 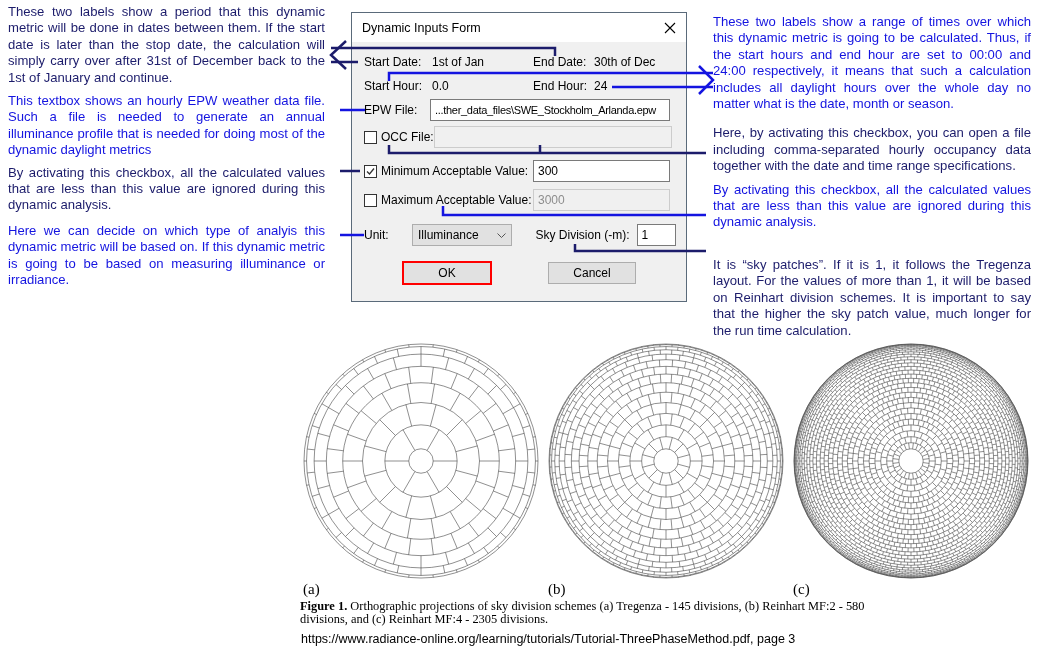 What do you see at coordinates (550, 110) in the screenshot?
I see `file-path-field: ...ther_data_files\SWE_Stockholm_Arlanda.epw` at bounding box center [550, 110].